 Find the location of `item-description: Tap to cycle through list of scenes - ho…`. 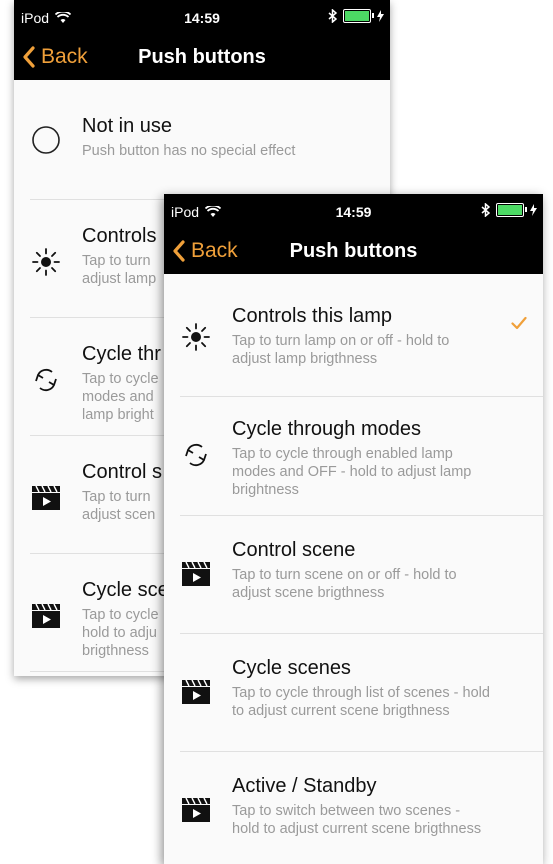

item-description: Tap to cycle through list of scenes - ho… is located at coordinates (361, 702).